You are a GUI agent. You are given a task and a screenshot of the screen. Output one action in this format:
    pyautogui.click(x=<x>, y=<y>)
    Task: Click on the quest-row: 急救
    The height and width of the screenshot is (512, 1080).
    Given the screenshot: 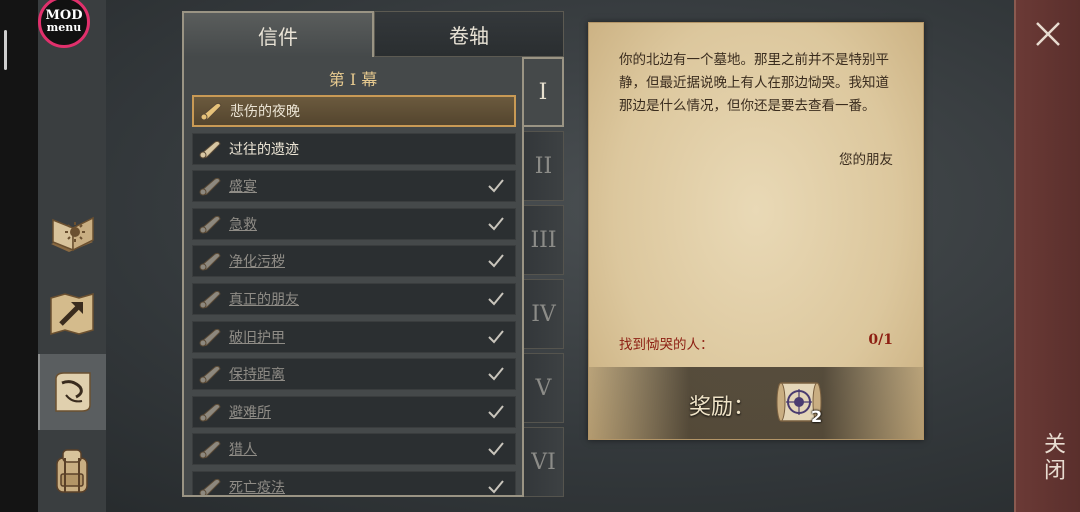 What is the action you would take?
    pyautogui.click(x=354, y=223)
    